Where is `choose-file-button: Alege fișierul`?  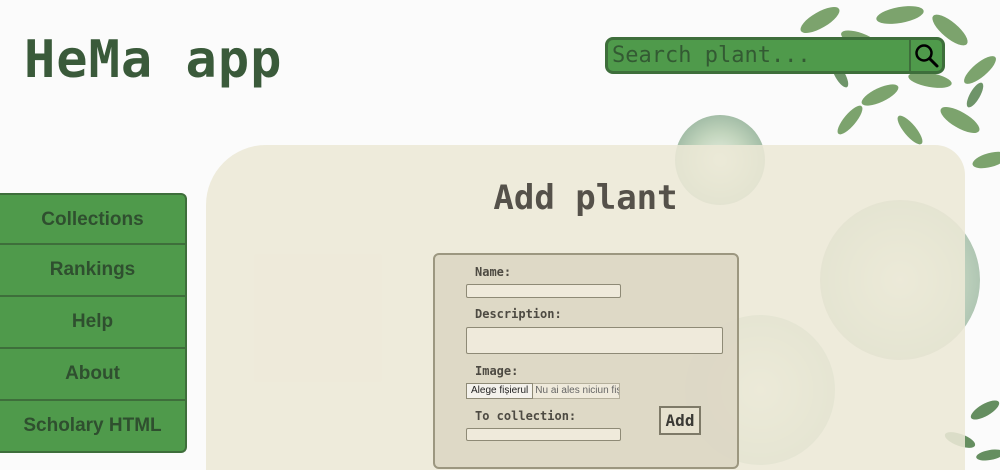 choose-file-button: Alege fișierul is located at coordinates (500, 391).